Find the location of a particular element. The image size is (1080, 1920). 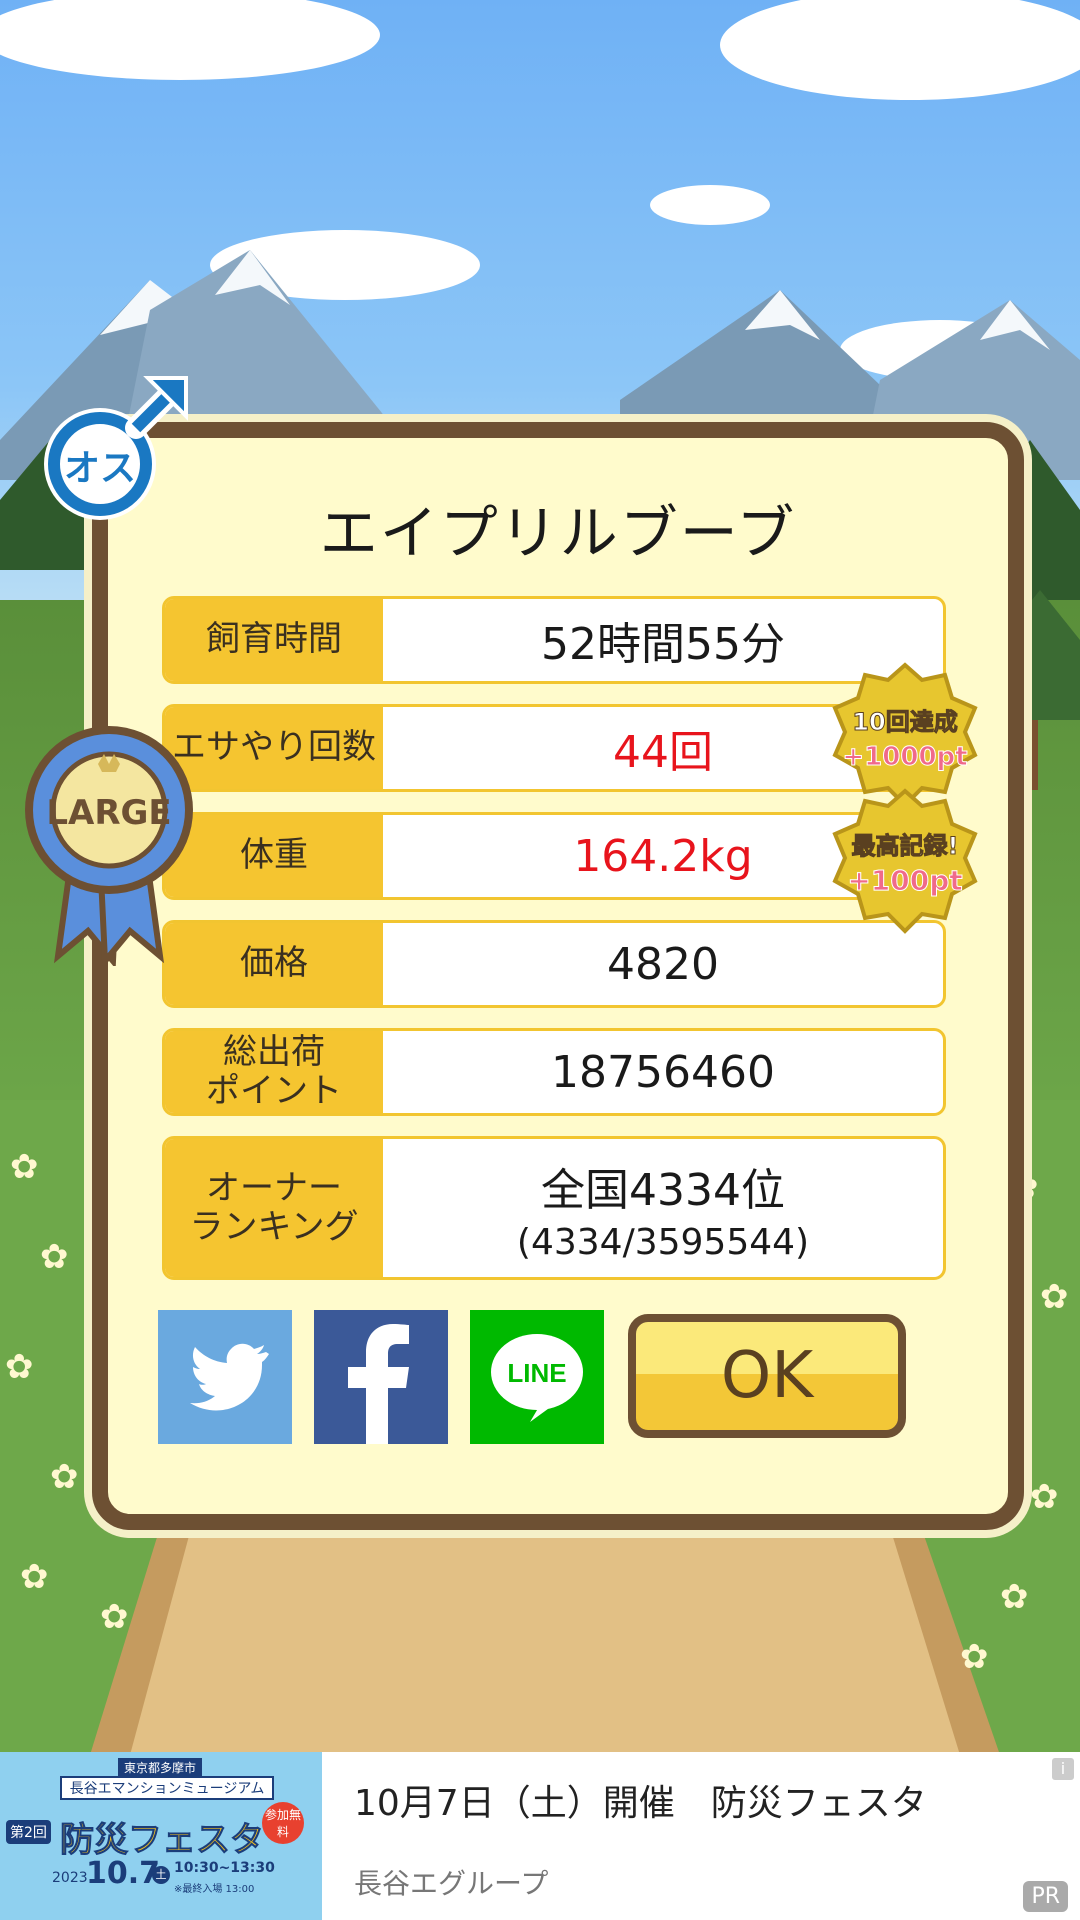

line-bubble-icon: LINE is located at coordinates (537, 1378).